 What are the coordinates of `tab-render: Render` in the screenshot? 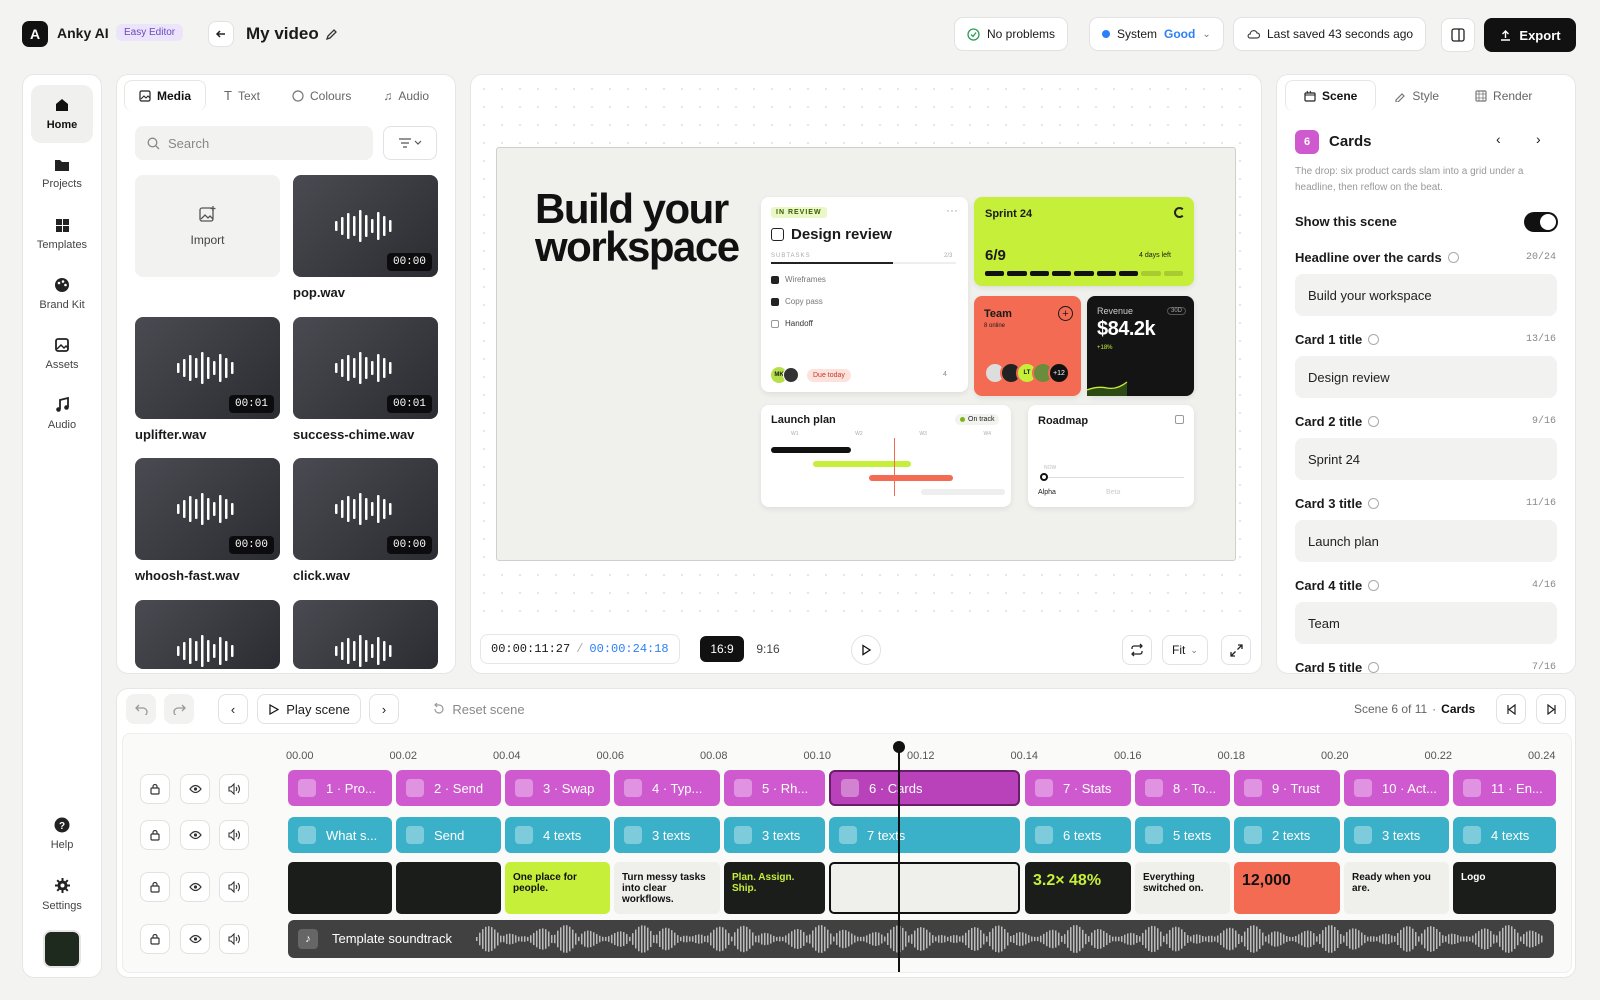 It's located at (1503, 96).